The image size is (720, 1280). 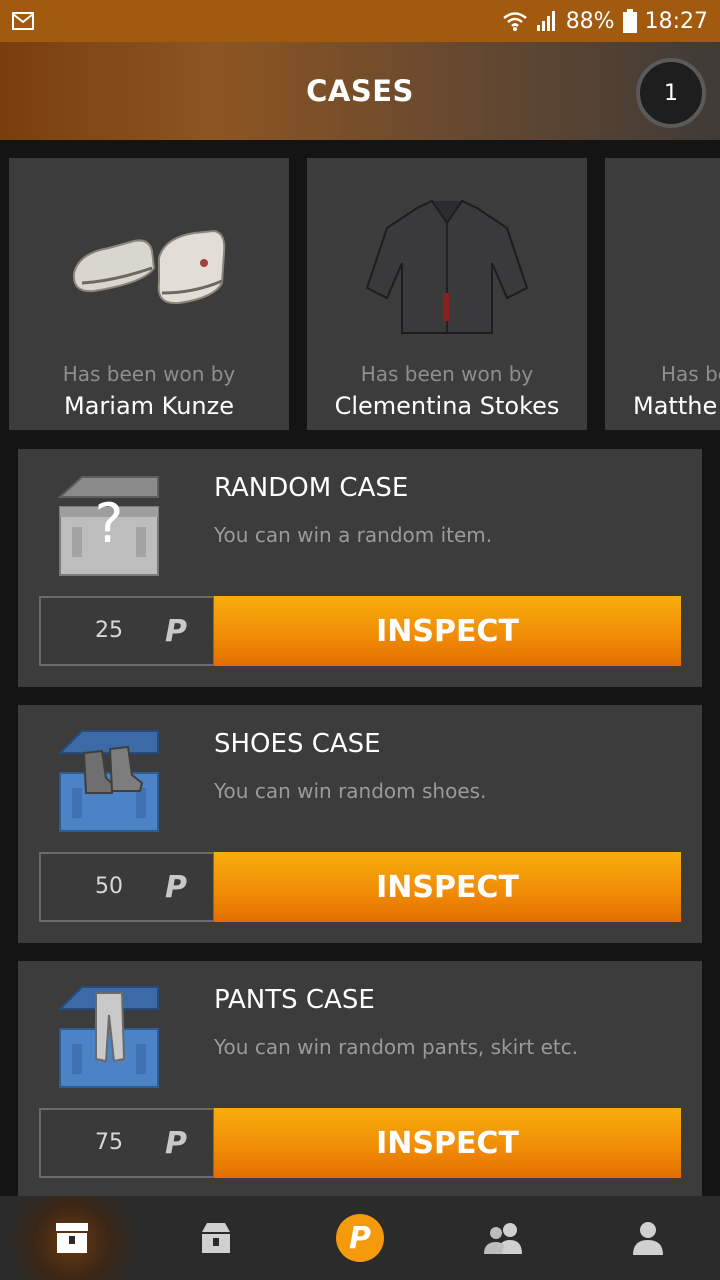 I want to click on case-title: PANTS CASE, so click(x=294, y=1000).